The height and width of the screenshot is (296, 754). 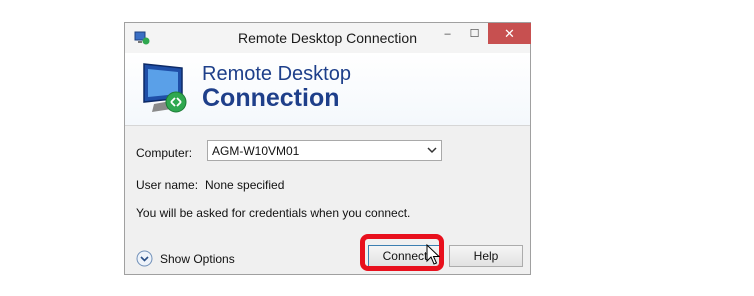 I want to click on banner-title-line1: Remote Desktop, so click(x=276, y=74).